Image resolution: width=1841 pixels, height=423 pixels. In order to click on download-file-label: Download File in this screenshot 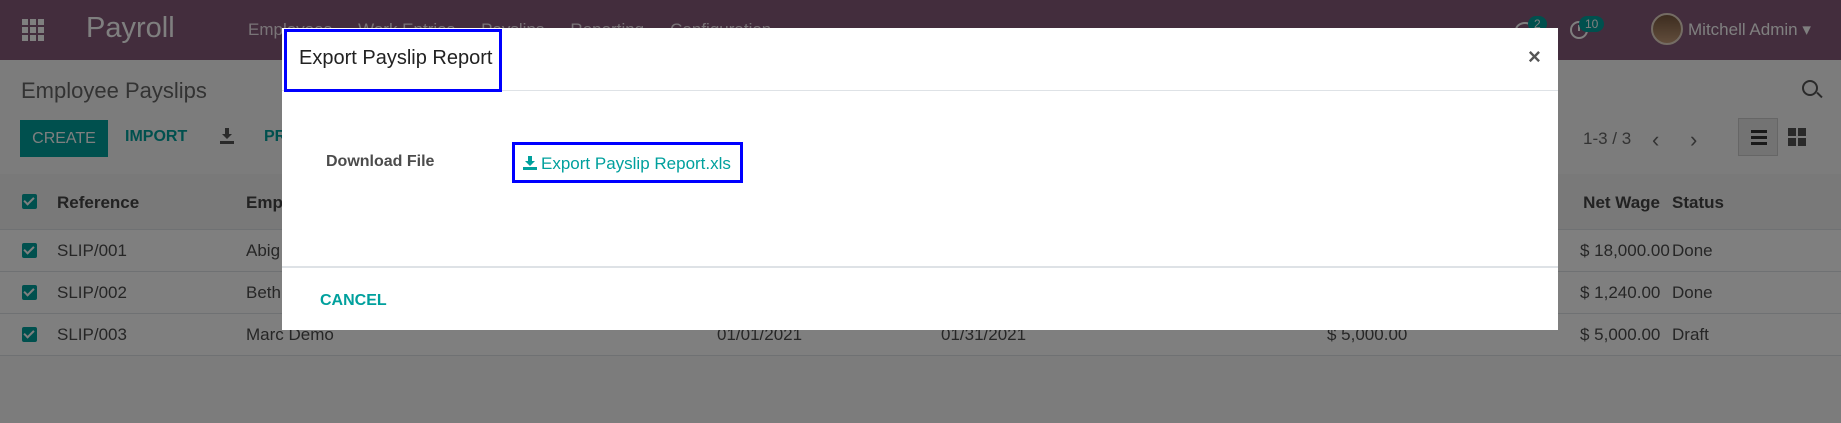, I will do `click(380, 161)`.